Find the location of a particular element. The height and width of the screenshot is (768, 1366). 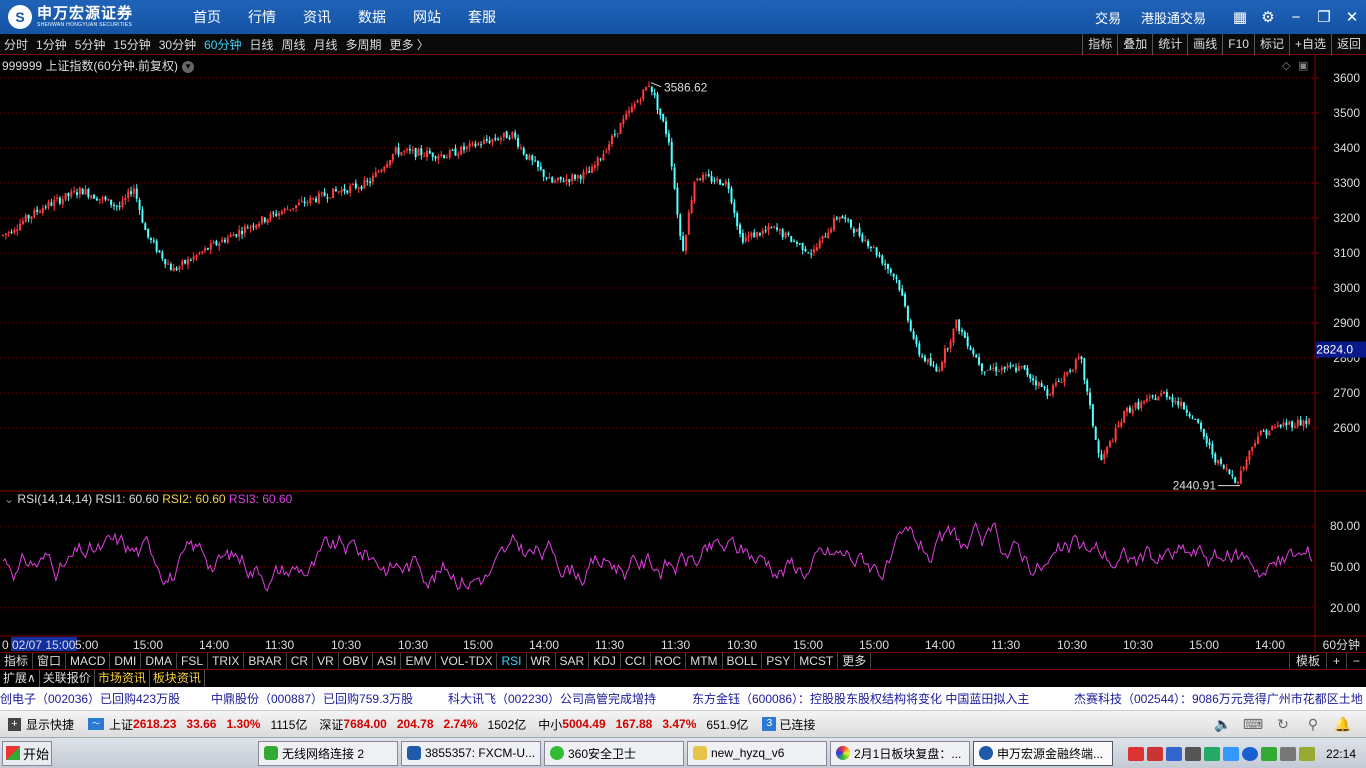

start-button: 开始 is located at coordinates (27, 753).